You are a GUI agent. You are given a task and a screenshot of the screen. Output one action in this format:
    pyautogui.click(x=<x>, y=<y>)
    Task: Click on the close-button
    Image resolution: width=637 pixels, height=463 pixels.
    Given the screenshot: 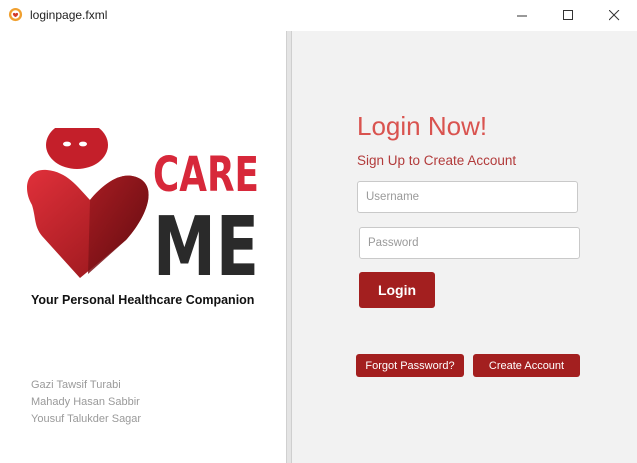 What is the action you would take?
    pyautogui.click(x=614, y=15)
    